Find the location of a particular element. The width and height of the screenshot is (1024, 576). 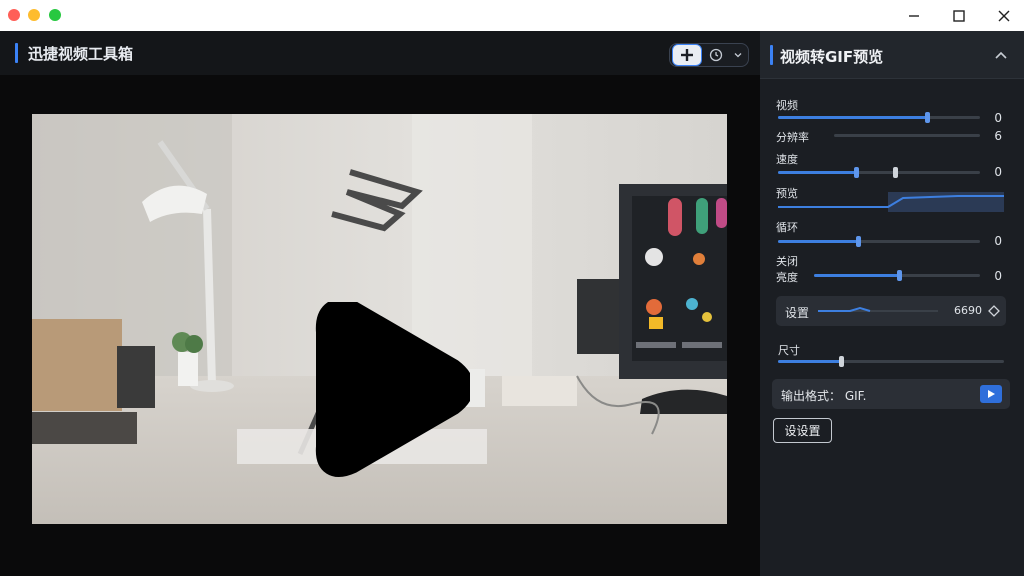

toolbar-dropdown is located at coordinates (738, 55).